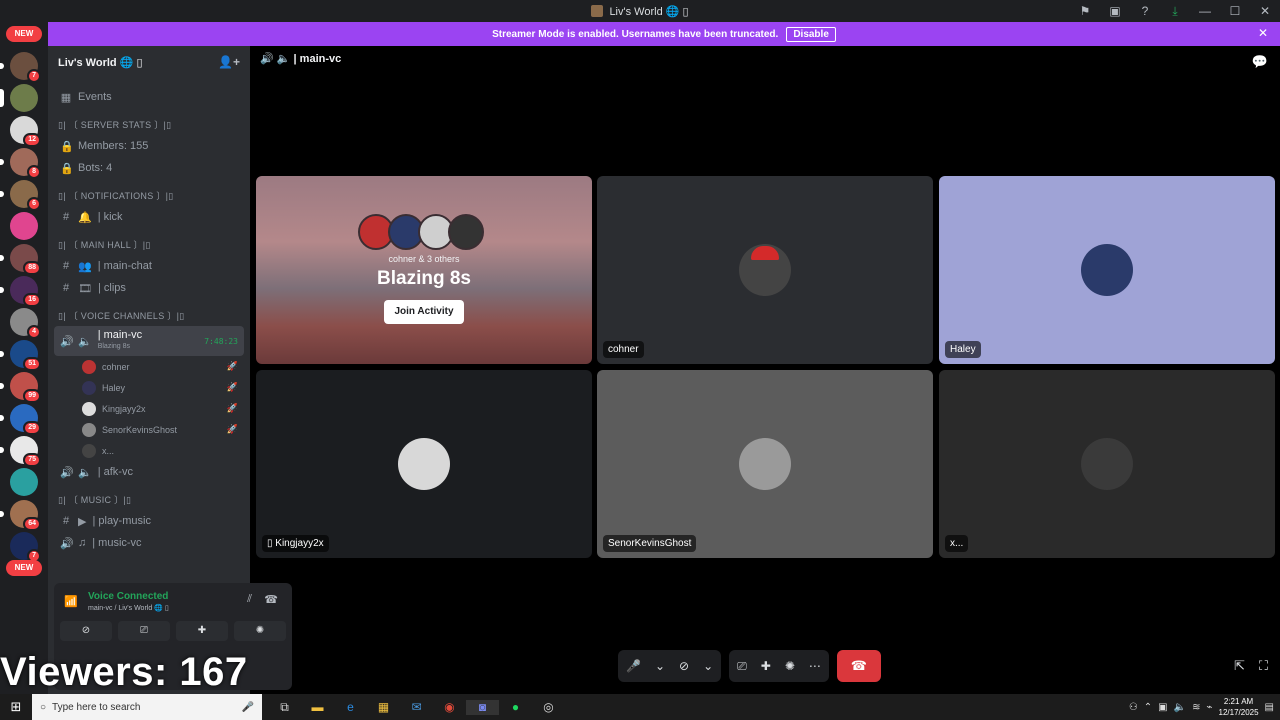 Image resolution: width=1280 pixels, height=720 pixels. What do you see at coordinates (117, 543) in the screenshot?
I see `channel-label: | music-vc` at bounding box center [117, 543].